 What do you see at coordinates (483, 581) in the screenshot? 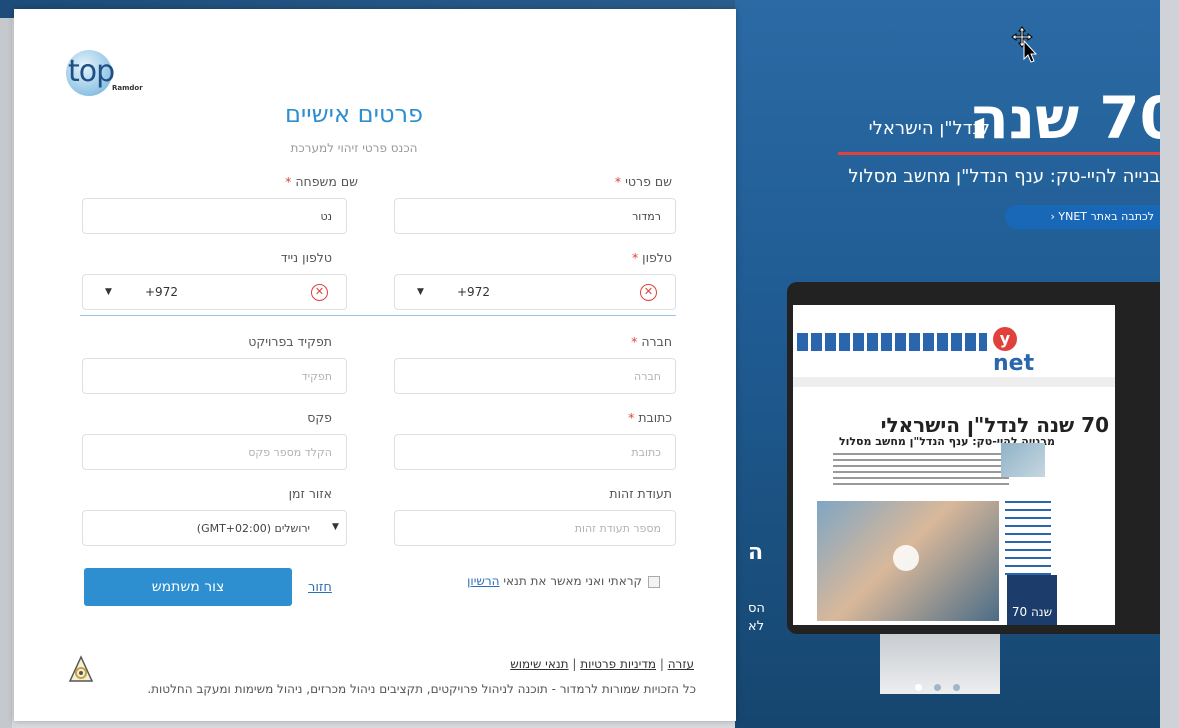
I see `license-link: הרשיון` at bounding box center [483, 581].